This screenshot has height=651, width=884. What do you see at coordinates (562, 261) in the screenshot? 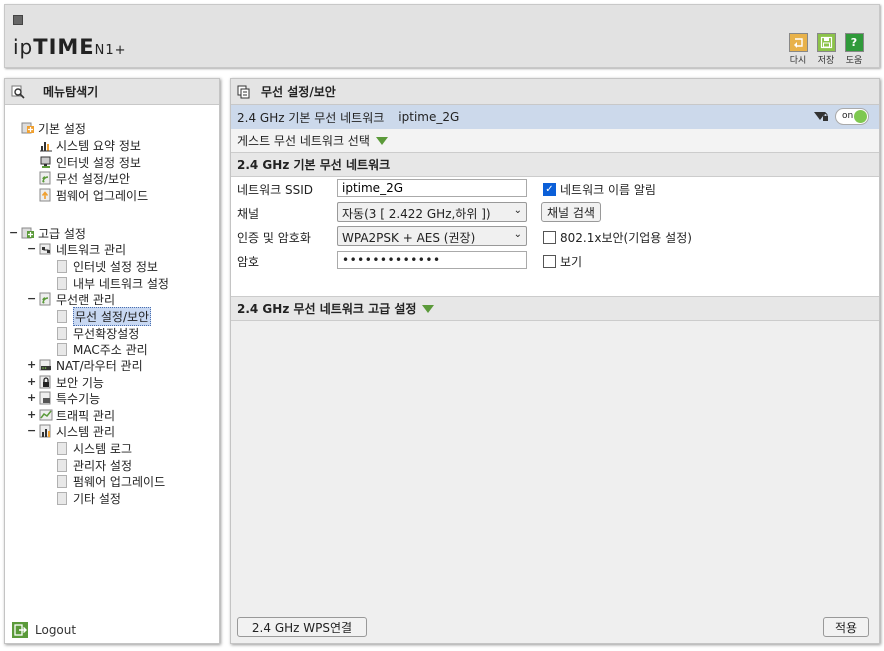
I see `show-password-checkbox: 보기` at bounding box center [562, 261].